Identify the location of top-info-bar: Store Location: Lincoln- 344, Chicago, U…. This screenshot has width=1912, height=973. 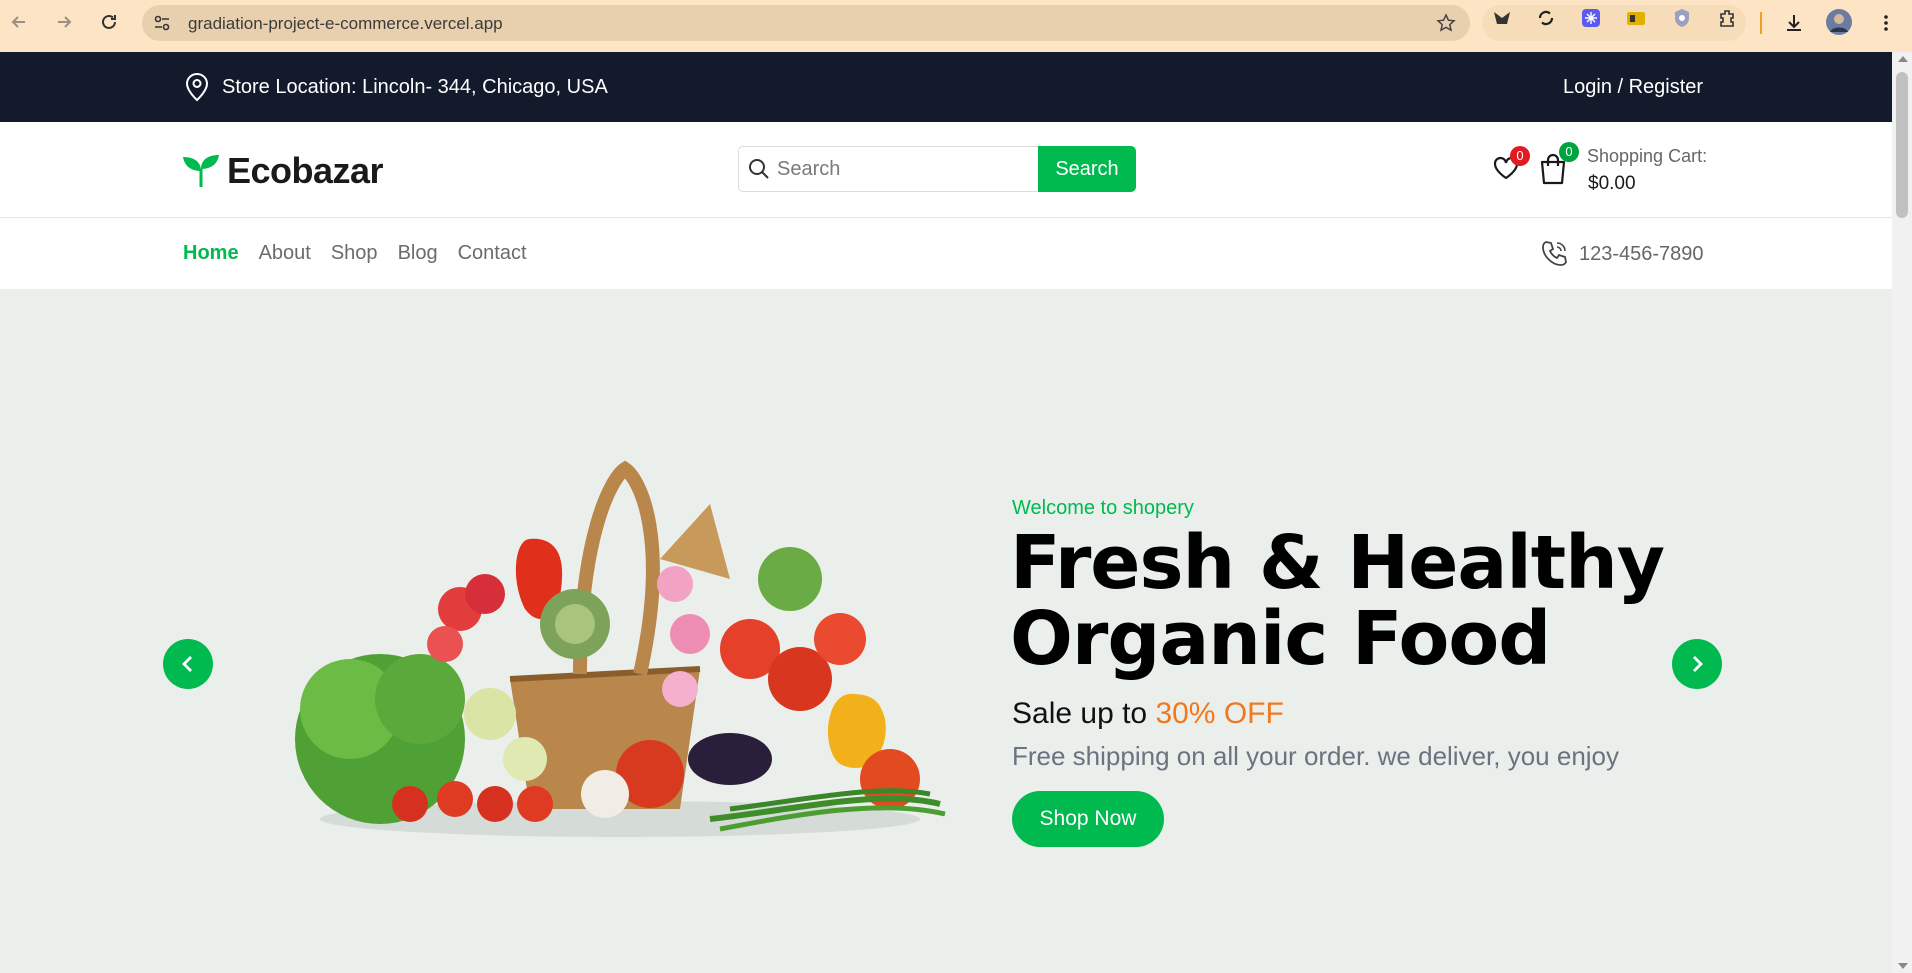
(946, 87).